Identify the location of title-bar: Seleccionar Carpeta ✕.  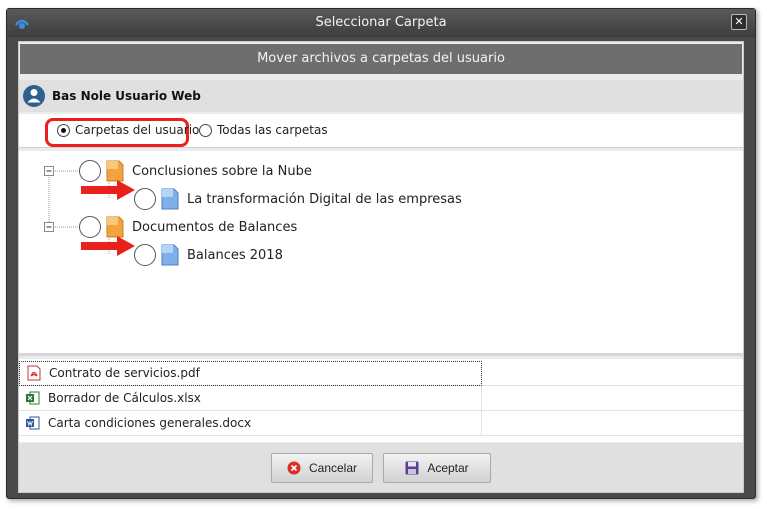
(381, 23).